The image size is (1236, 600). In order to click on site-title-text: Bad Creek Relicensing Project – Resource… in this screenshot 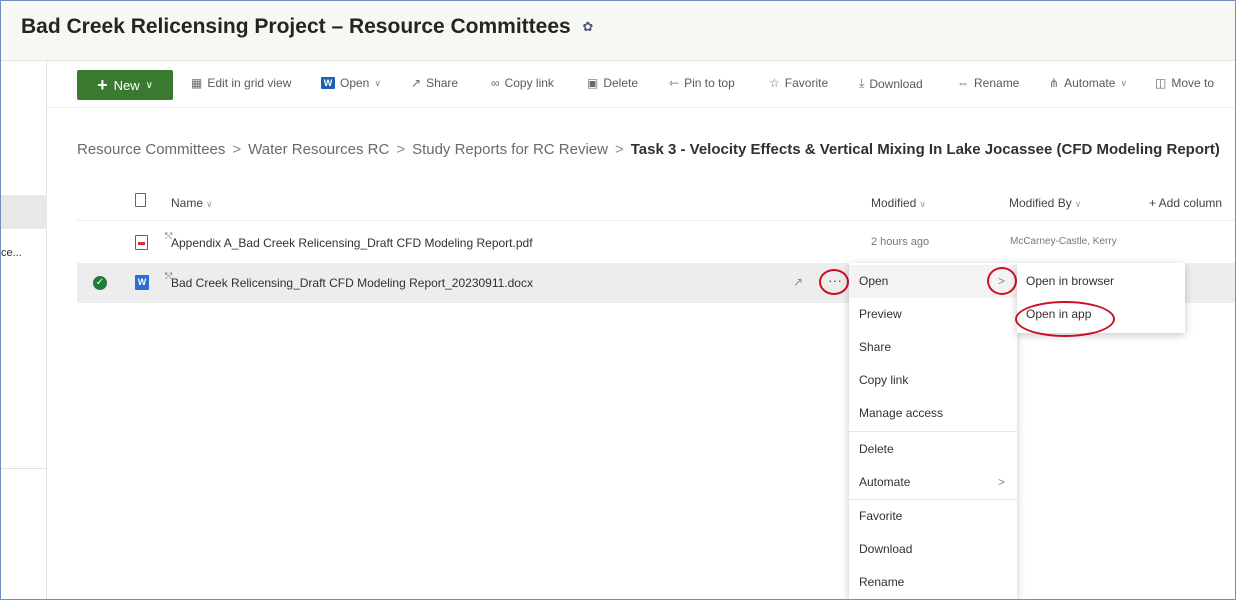, I will do `click(296, 26)`.